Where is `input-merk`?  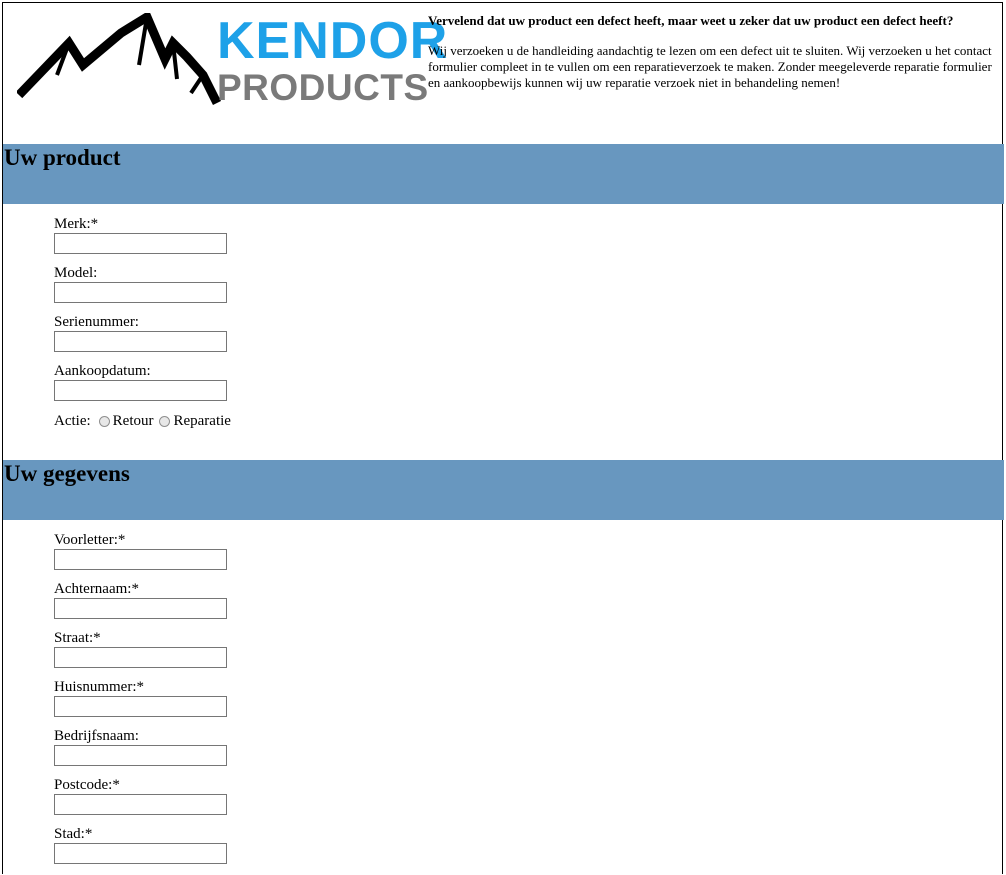
input-merk is located at coordinates (140, 243).